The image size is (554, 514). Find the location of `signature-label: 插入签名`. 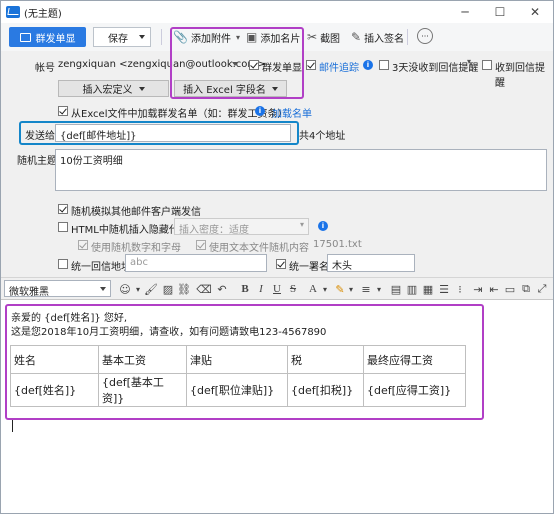

signature-label: 插入签名 is located at coordinates (384, 39).